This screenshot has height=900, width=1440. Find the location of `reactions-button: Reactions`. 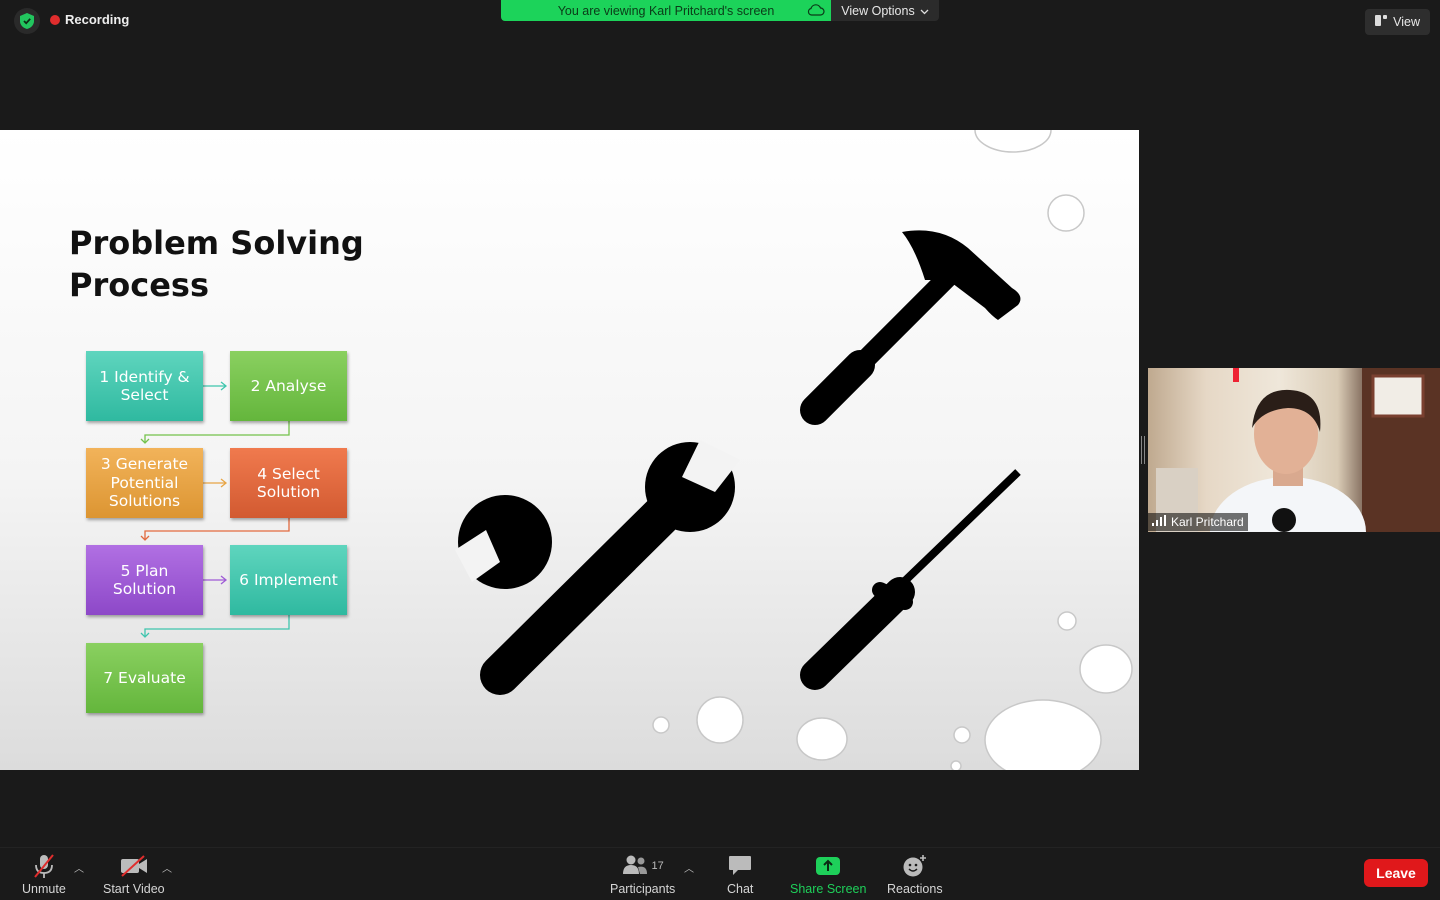

reactions-button: Reactions is located at coordinates (915, 874).